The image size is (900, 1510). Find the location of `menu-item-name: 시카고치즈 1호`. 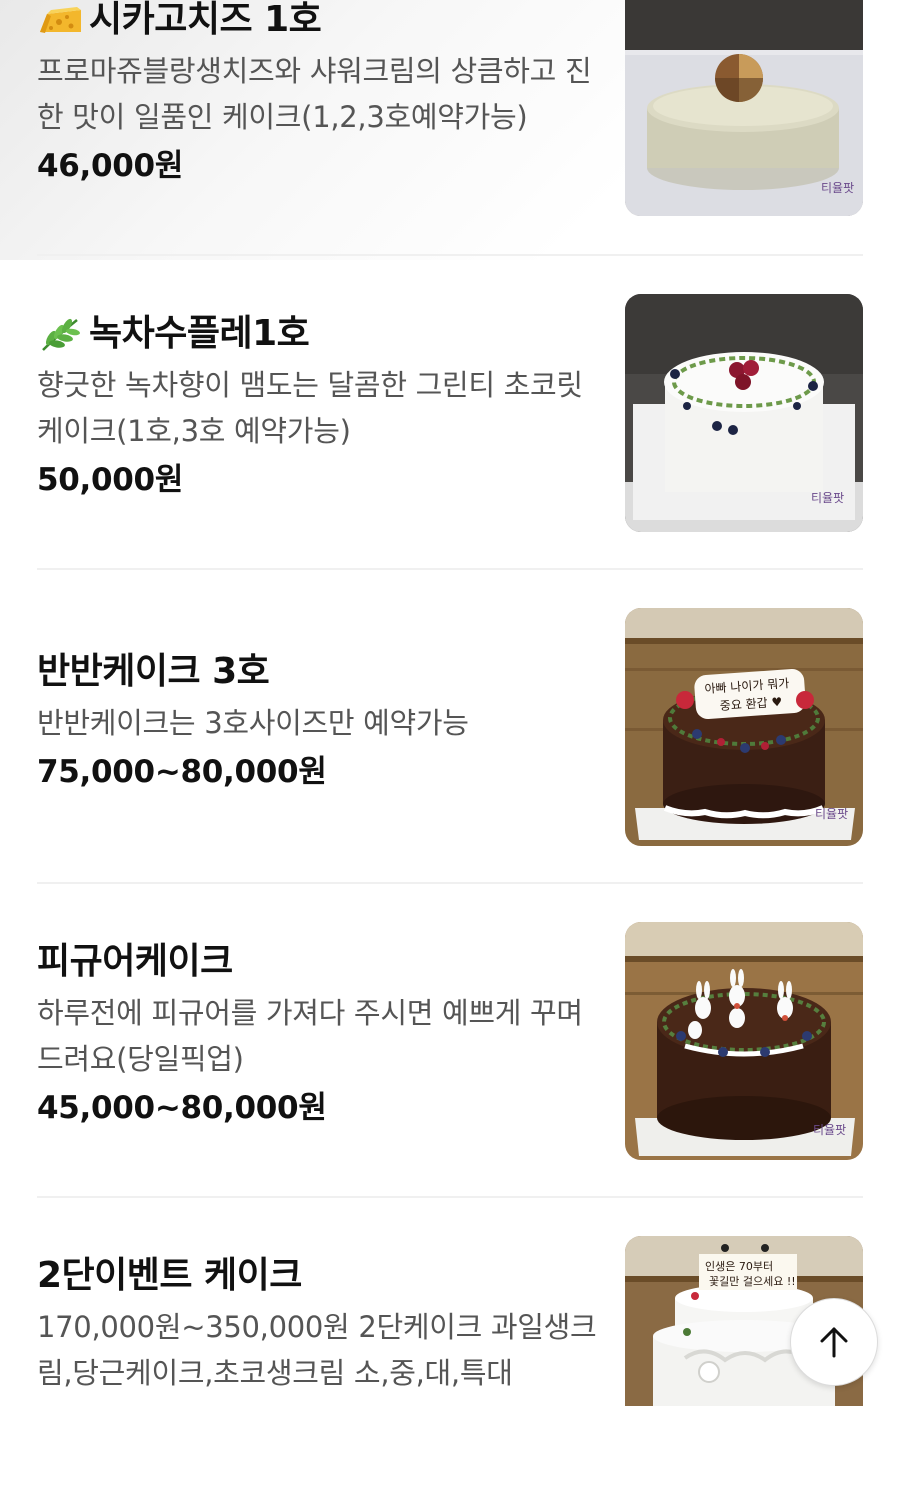

menu-item-name: 시카고치즈 1호 is located at coordinates (205, 20).